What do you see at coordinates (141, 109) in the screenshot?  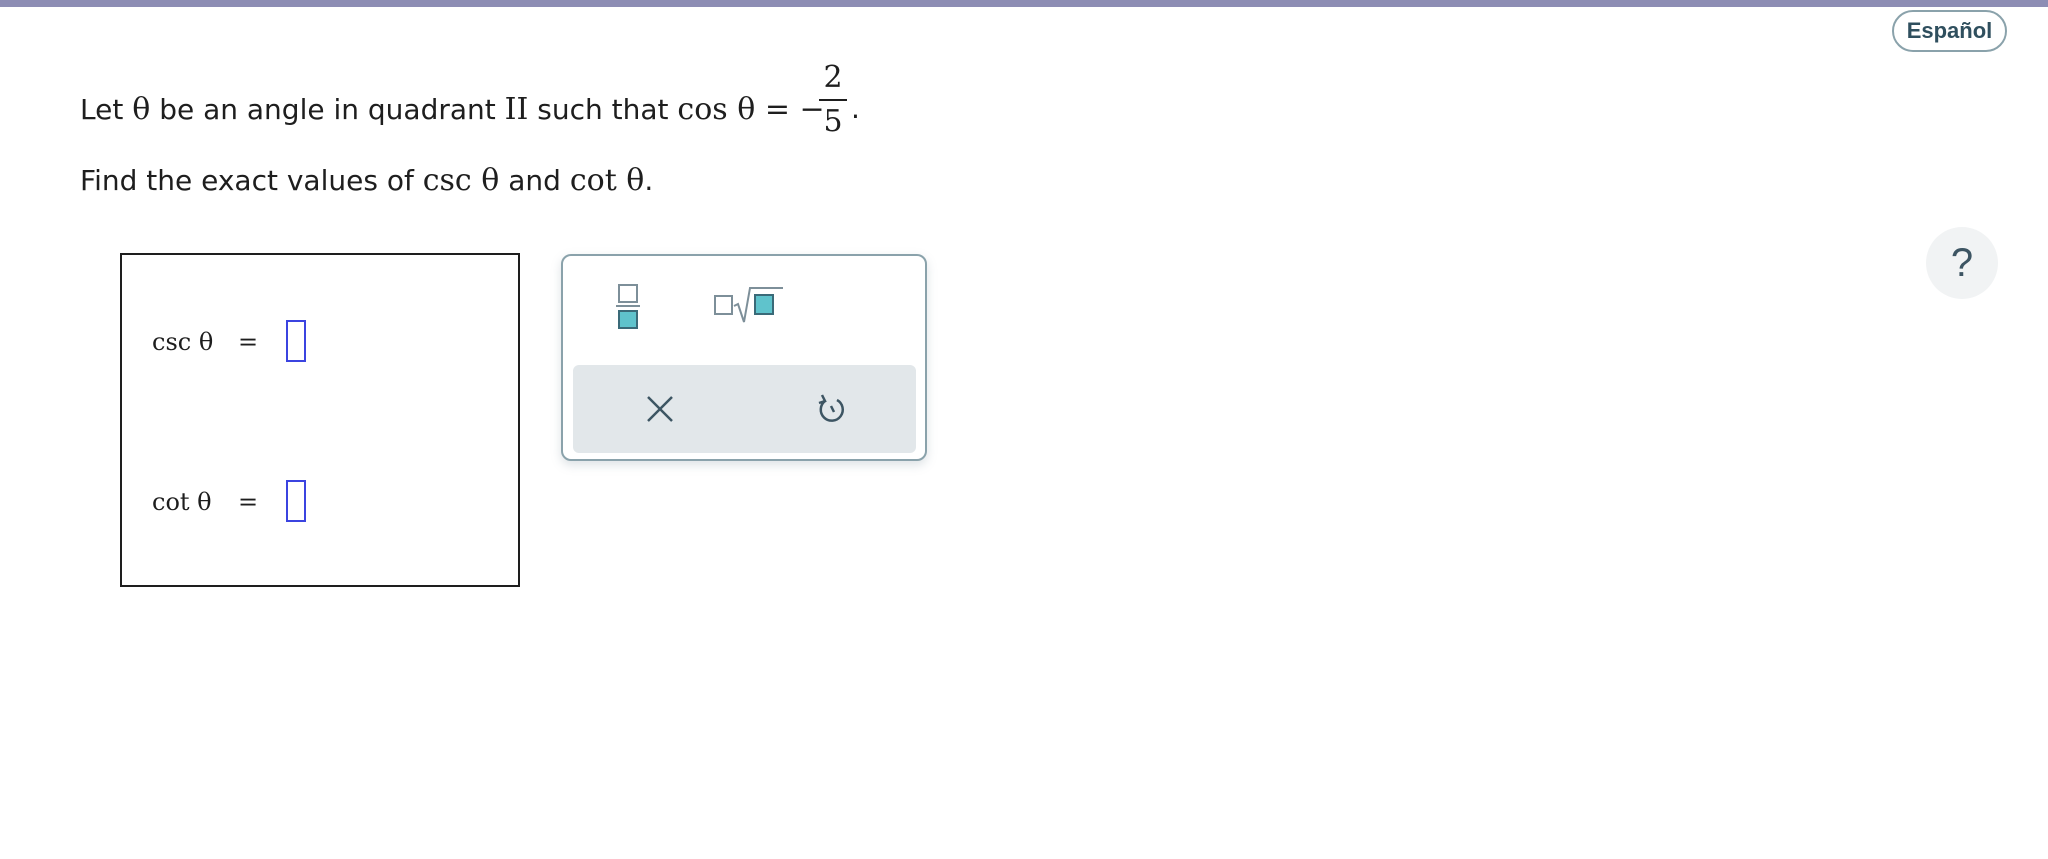 I see `theta-symbol: θ` at bounding box center [141, 109].